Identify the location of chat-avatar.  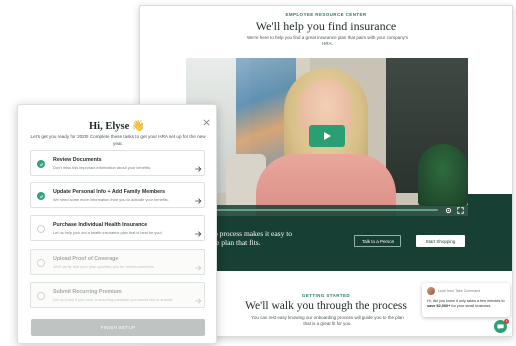
(431, 291).